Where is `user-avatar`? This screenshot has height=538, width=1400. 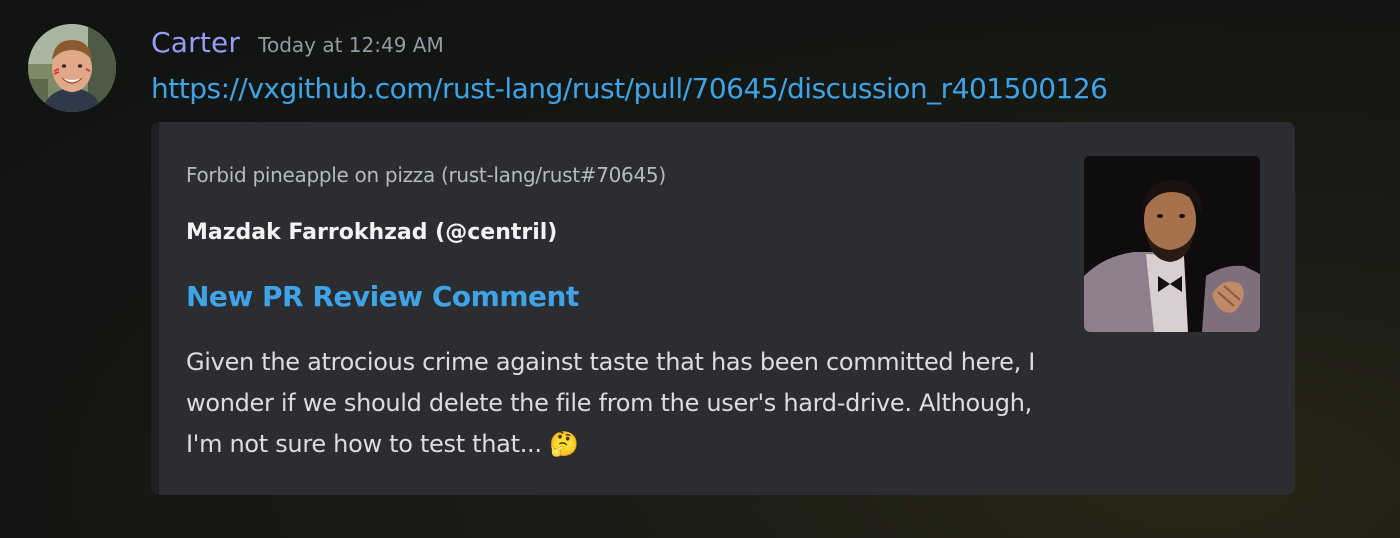 user-avatar is located at coordinates (72, 68).